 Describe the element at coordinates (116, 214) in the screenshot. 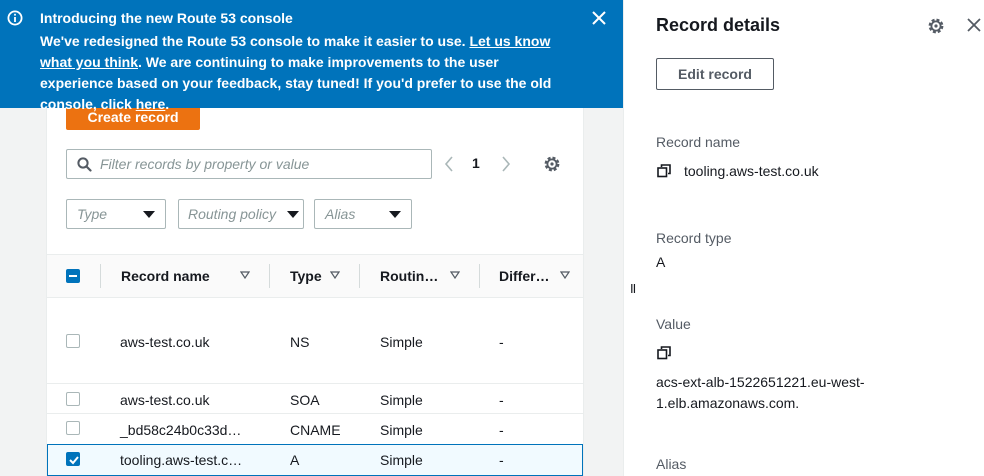

I see `type-filter-select: Type` at that location.